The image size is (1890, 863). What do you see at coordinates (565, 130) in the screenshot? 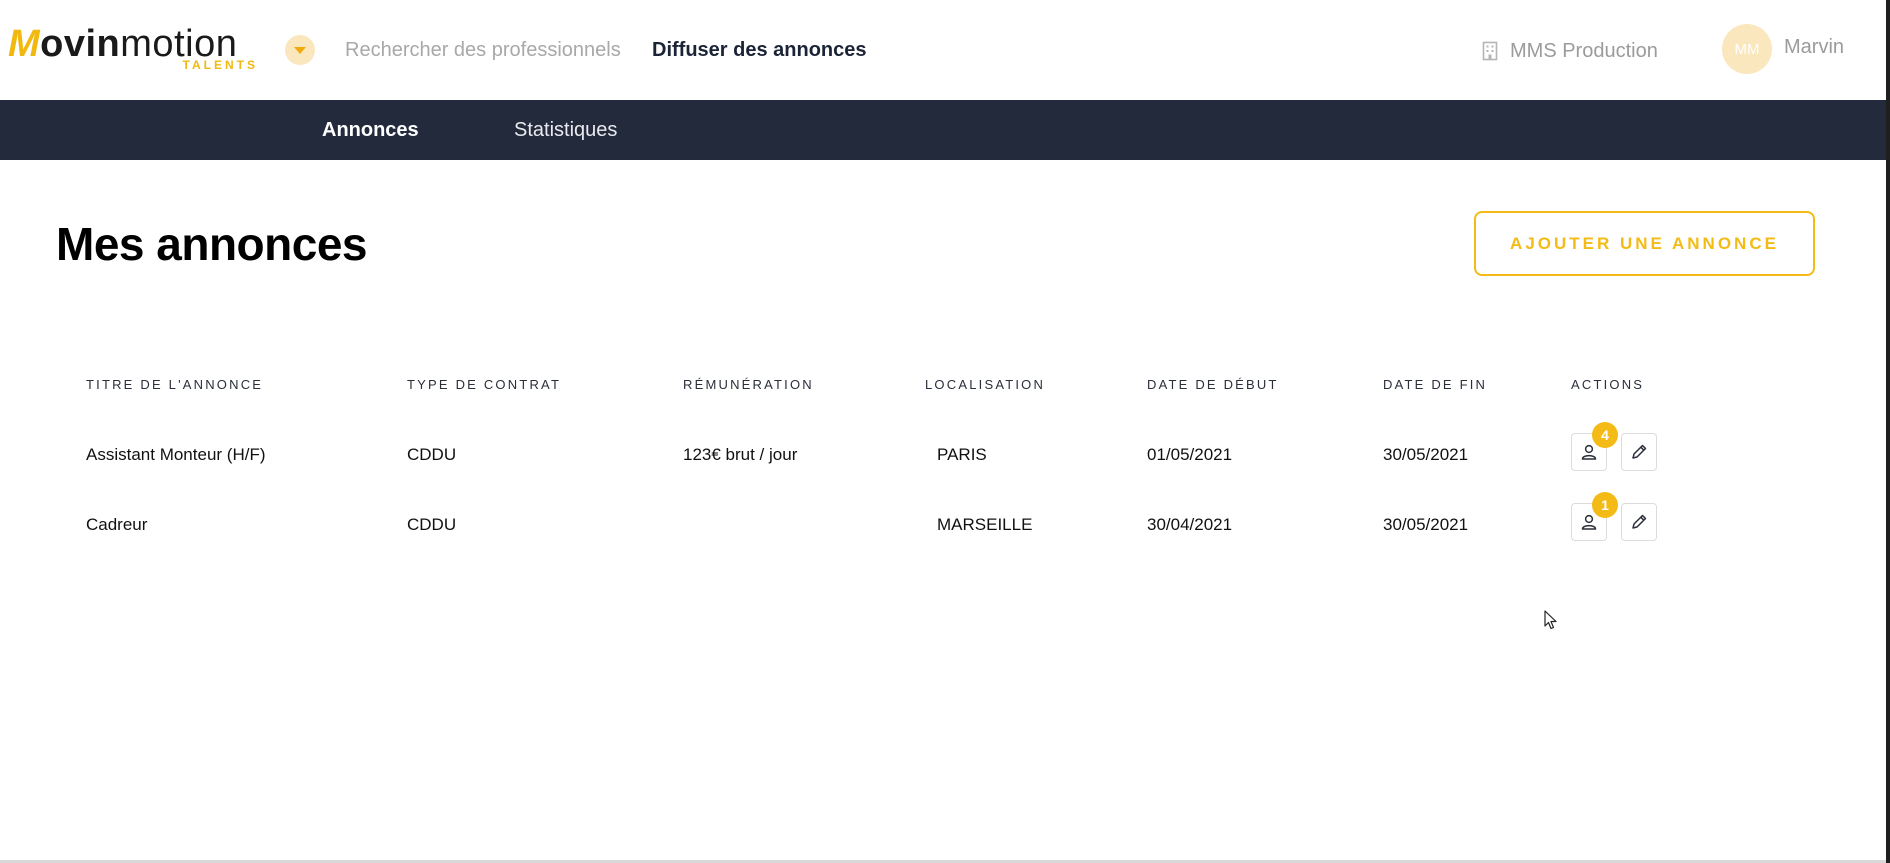
I see `tab-statistiques: Statistiques` at bounding box center [565, 130].